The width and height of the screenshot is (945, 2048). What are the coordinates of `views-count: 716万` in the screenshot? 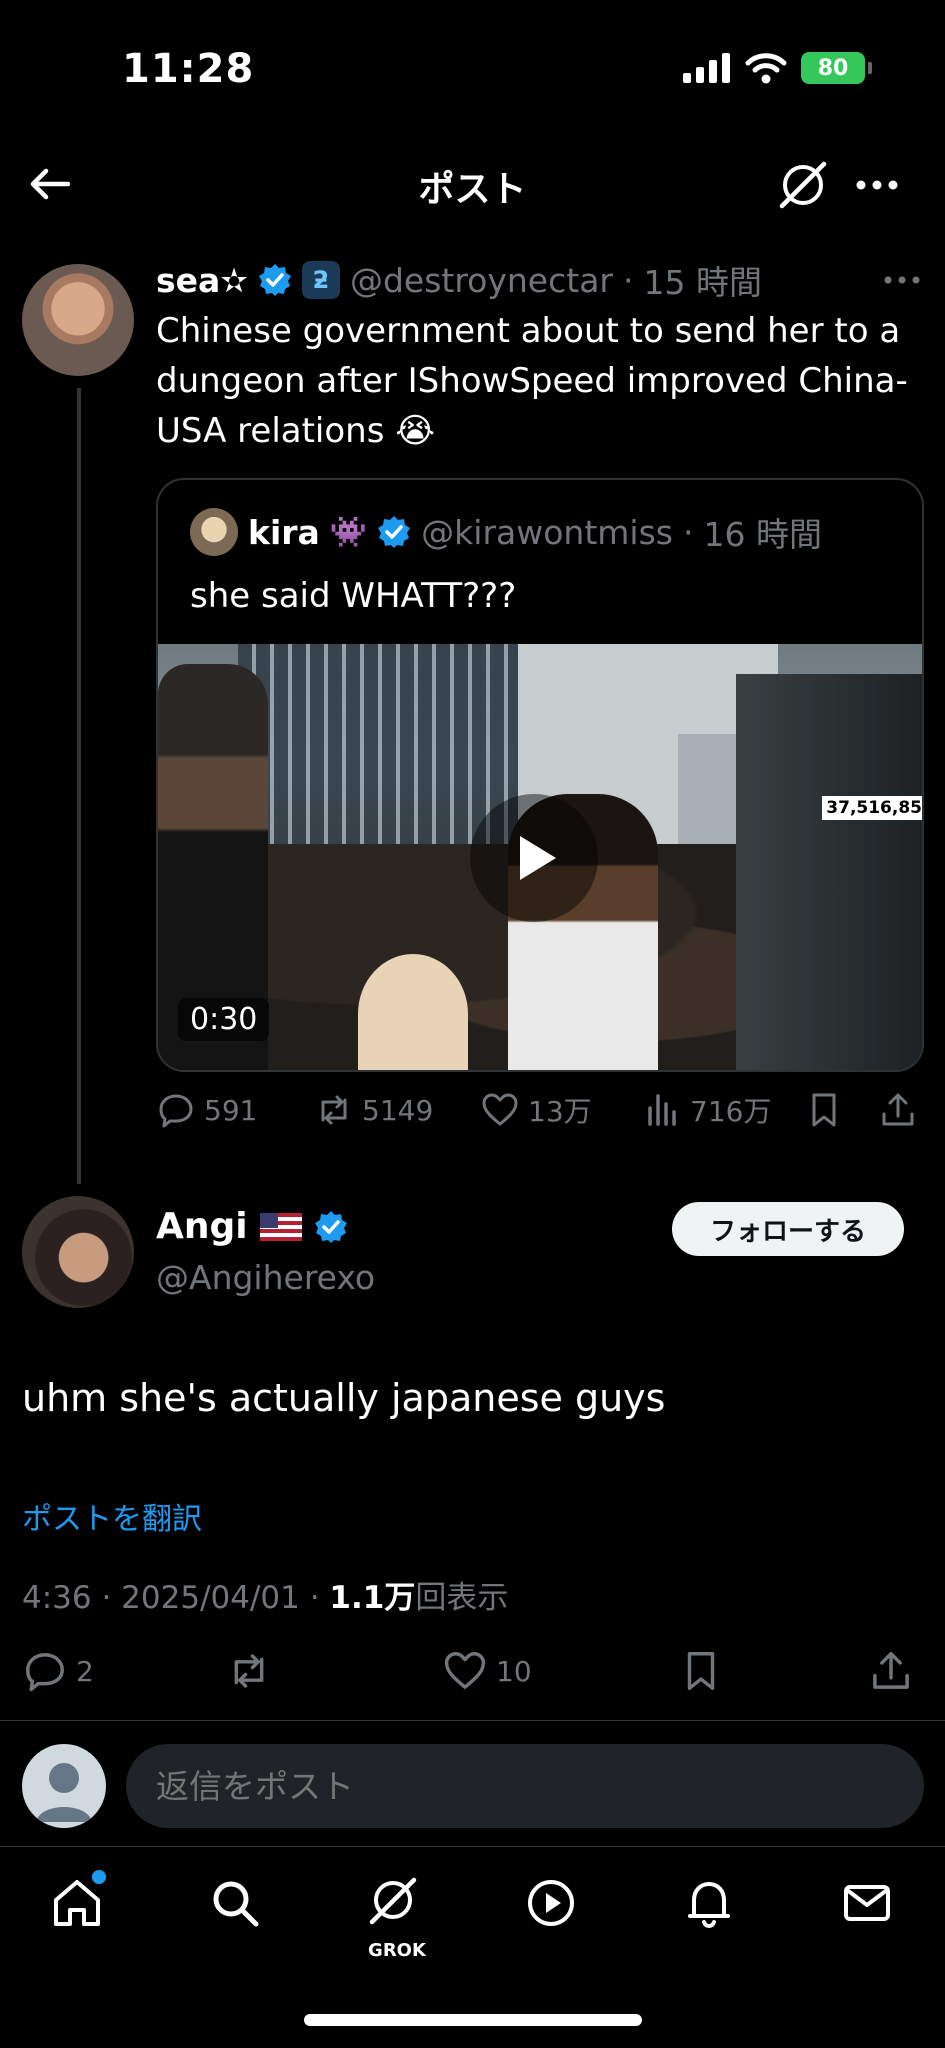 It's located at (731, 1111).